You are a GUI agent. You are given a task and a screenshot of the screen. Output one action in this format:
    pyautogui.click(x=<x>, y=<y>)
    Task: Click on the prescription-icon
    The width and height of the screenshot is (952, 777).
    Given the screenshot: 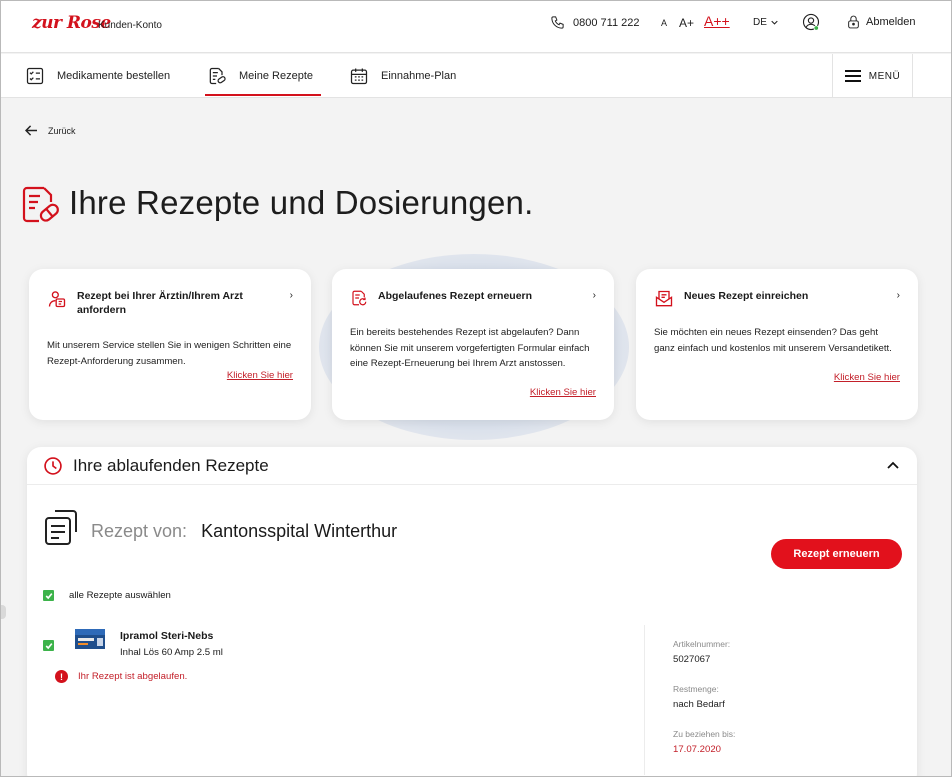 What is the action you would take?
    pyautogui.click(x=217, y=76)
    